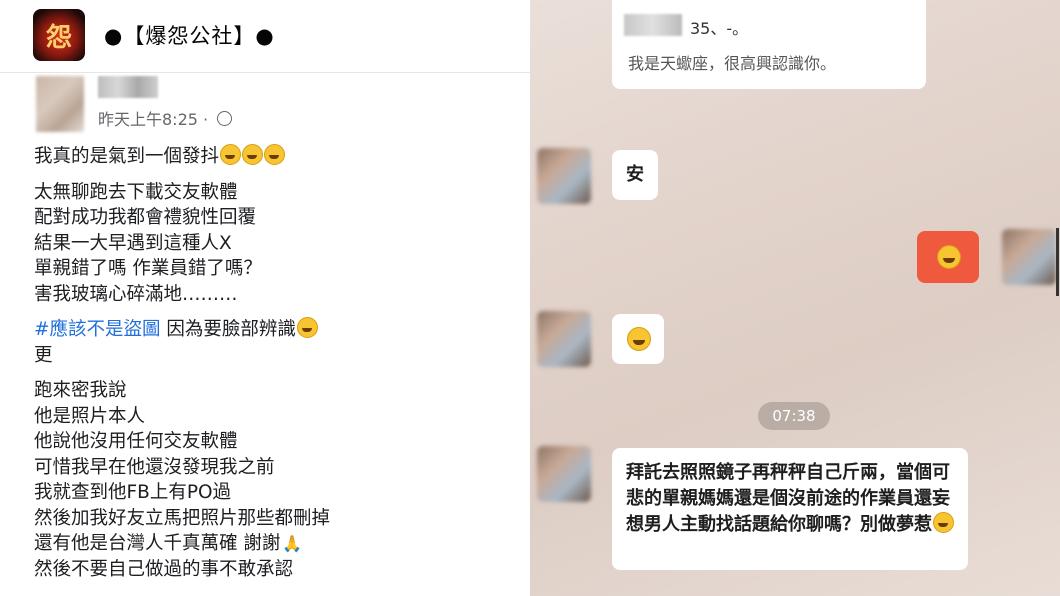  What do you see at coordinates (136, 192) in the screenshot?
I see `post-line: 太無聊跑去下載交友軟體` at bounding box center [136, 192].